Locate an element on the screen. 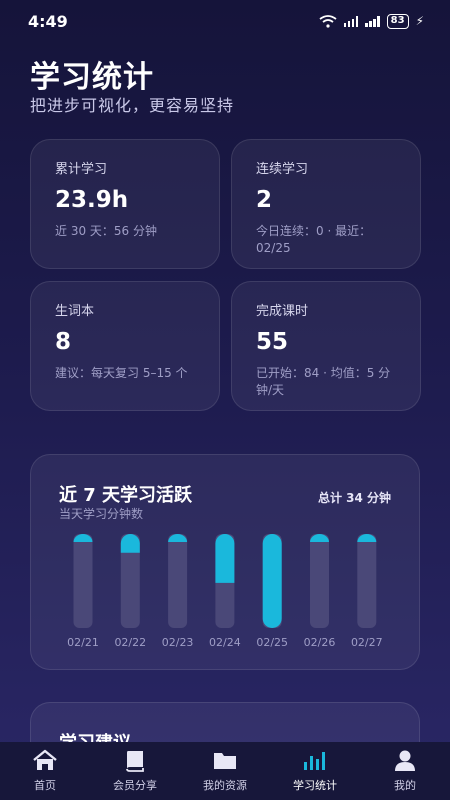  home-icon is located at coordinates (45, 759).